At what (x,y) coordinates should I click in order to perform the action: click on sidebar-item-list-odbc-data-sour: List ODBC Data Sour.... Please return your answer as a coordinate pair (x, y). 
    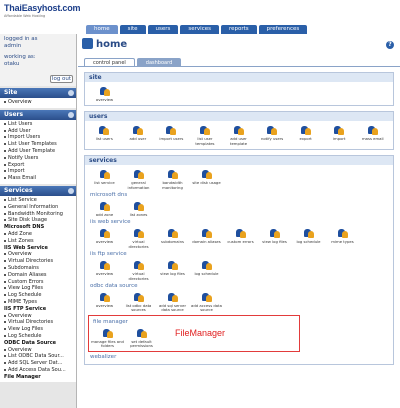
    Looking at the image, I should click on (38, 356).